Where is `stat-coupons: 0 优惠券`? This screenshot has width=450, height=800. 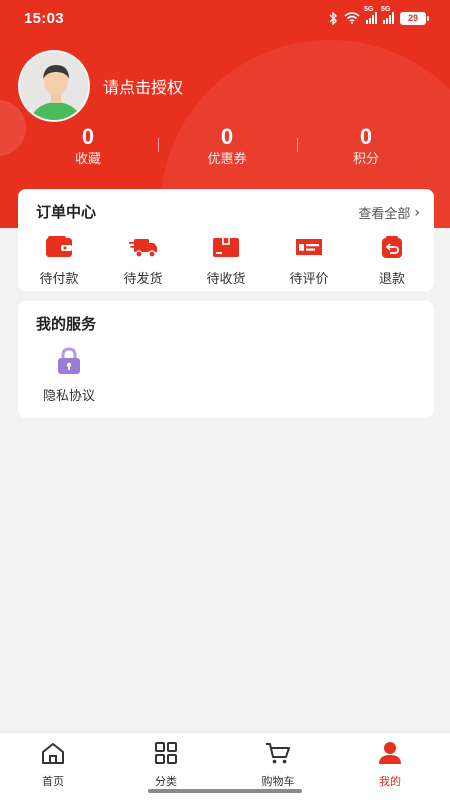
stat-coupons: 0 优惠券 is located at coordinates (227, 146).